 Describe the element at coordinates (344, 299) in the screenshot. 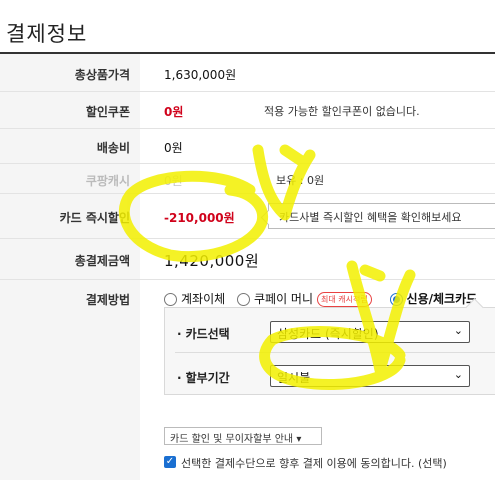

I see `cash-reward-badge: 최대 캐시적립` at that location.